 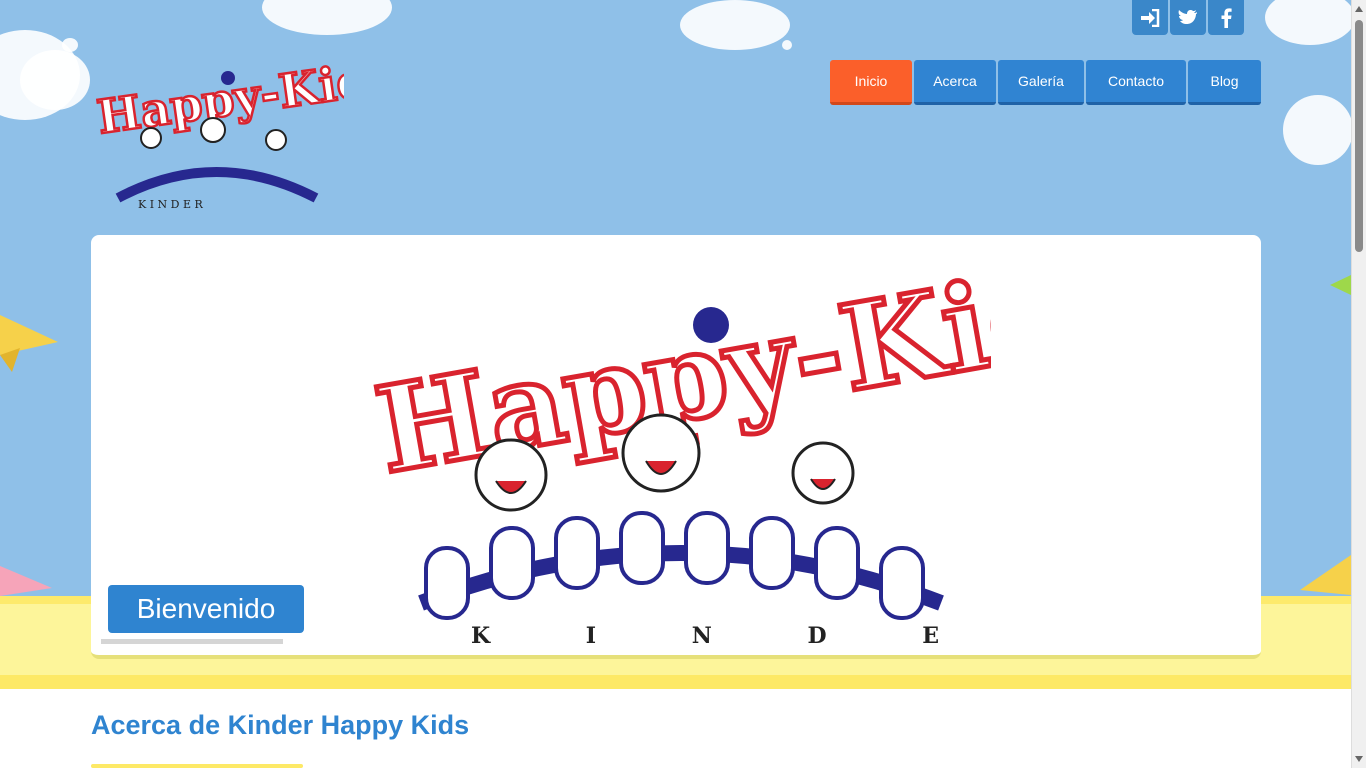 I want to click on social-bar, so click(x=1188, y=17).